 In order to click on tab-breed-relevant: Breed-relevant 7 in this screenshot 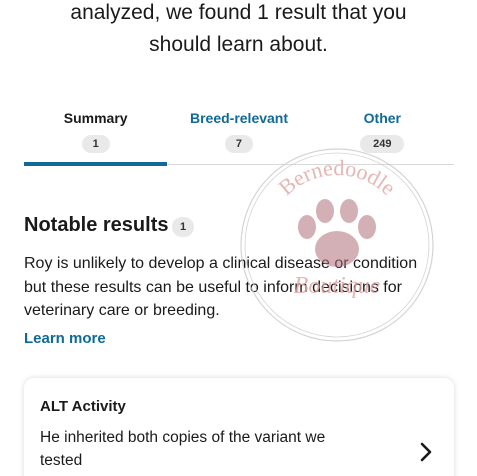, I will do `click(238, 133)`.